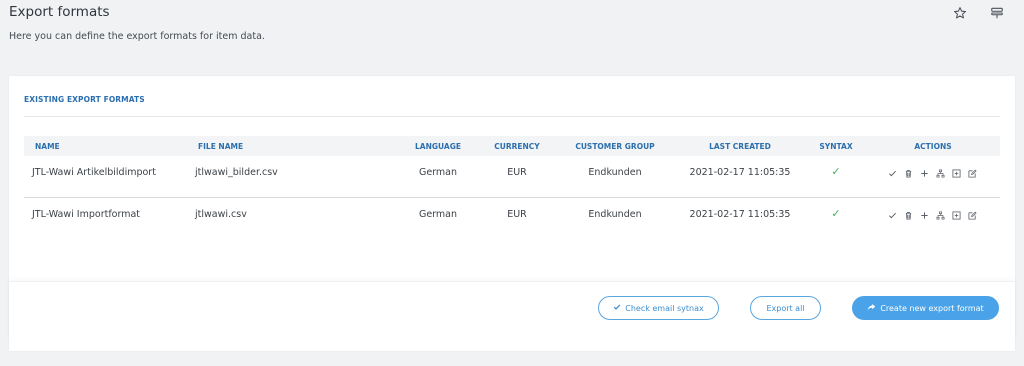  Describe the element at coordinates (220, 146) in the screenshot. I see `column-header-file-name: FILE NAME` at that location.